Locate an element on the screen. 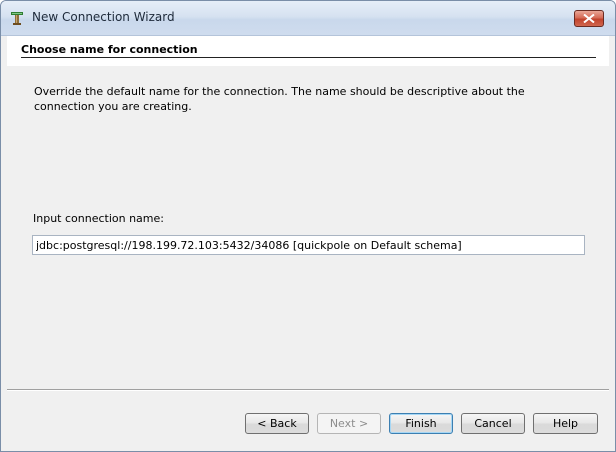 This screenshot has width=616, height=452. header-divider is located at coordinates (308, 57).